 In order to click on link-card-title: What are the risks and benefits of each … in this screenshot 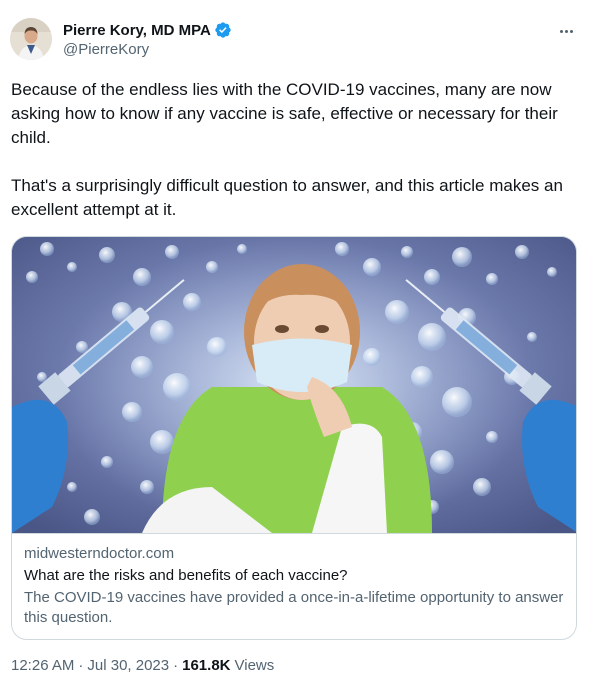, I will do `click(186, 575)`.